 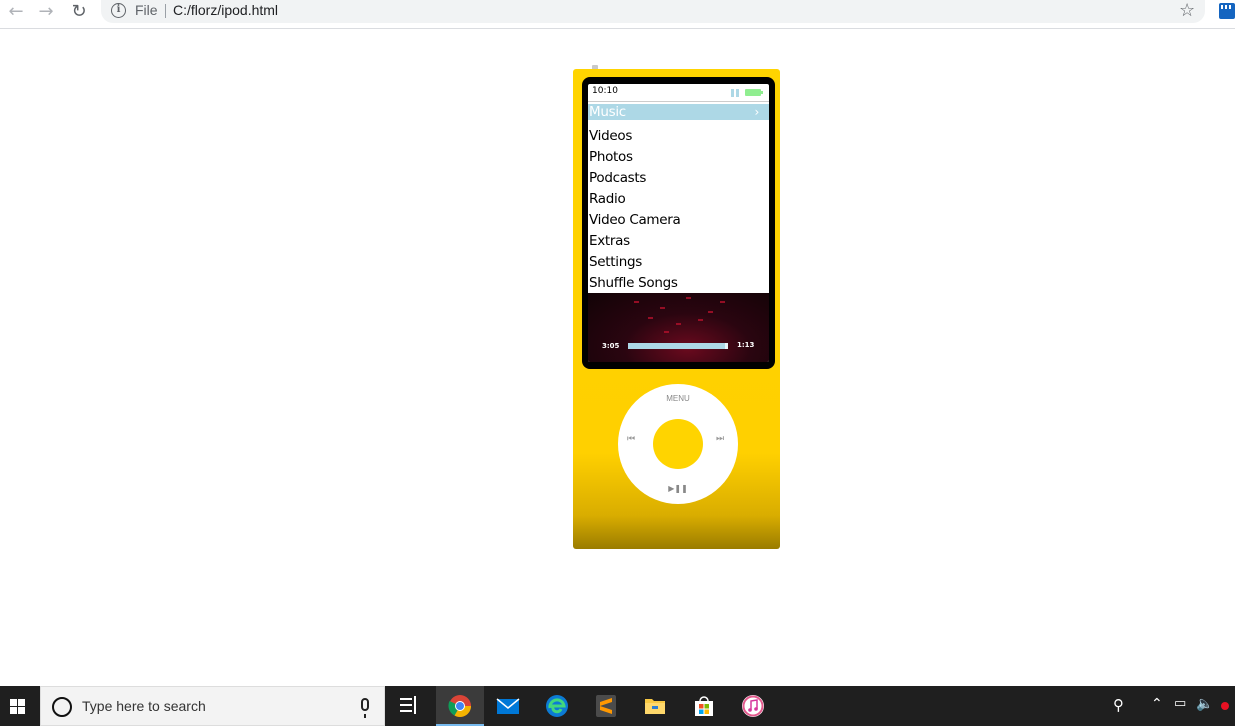 I want to click on progress-bar, so click(x=678, y=346).